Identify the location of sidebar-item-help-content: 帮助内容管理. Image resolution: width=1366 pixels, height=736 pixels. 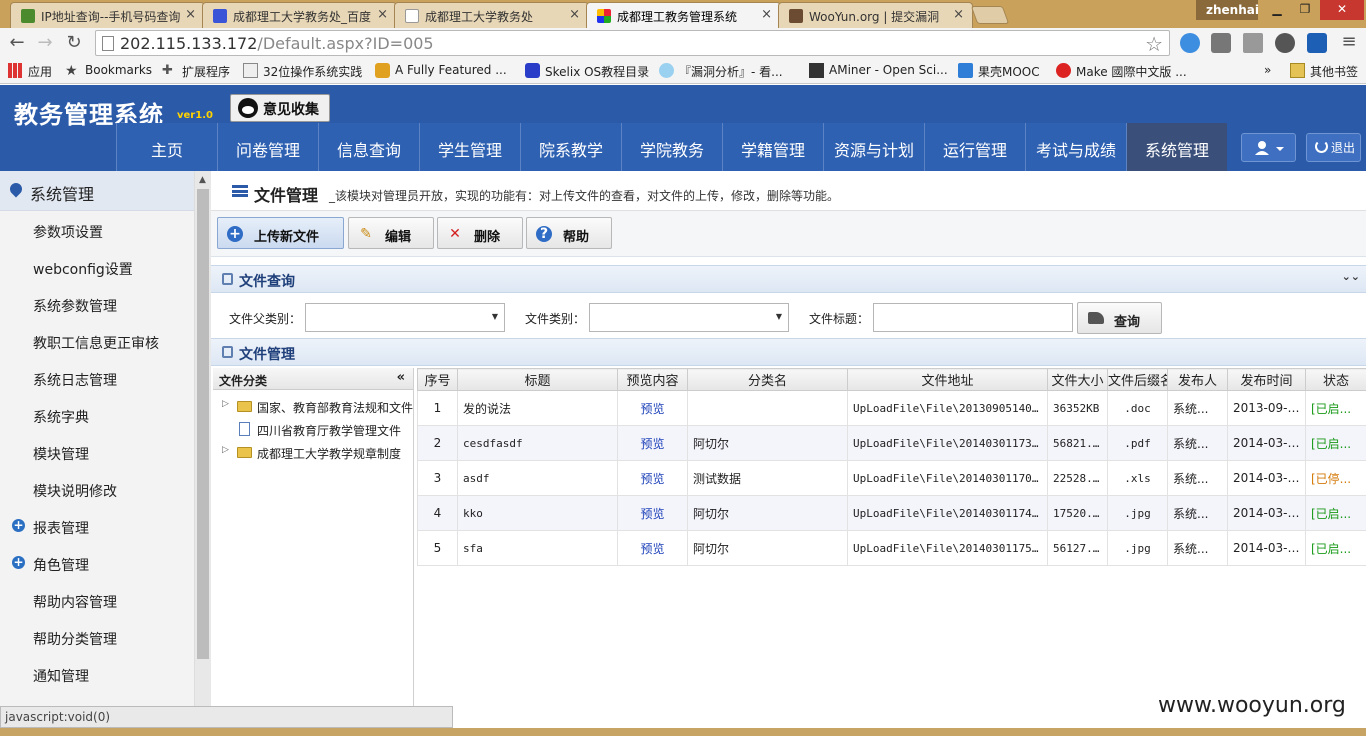
(97, 599).